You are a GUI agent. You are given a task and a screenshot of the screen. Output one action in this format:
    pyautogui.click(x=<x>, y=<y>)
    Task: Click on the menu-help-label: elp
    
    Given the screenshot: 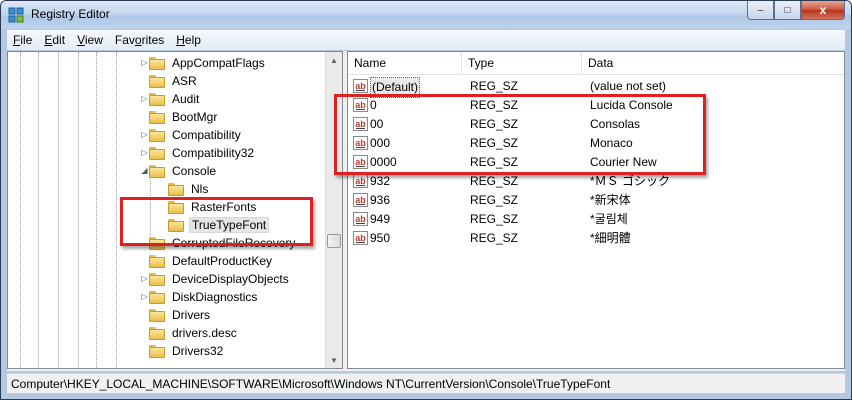 What is the action you would take?
    pyautogui.click(x=192, y=40)
    